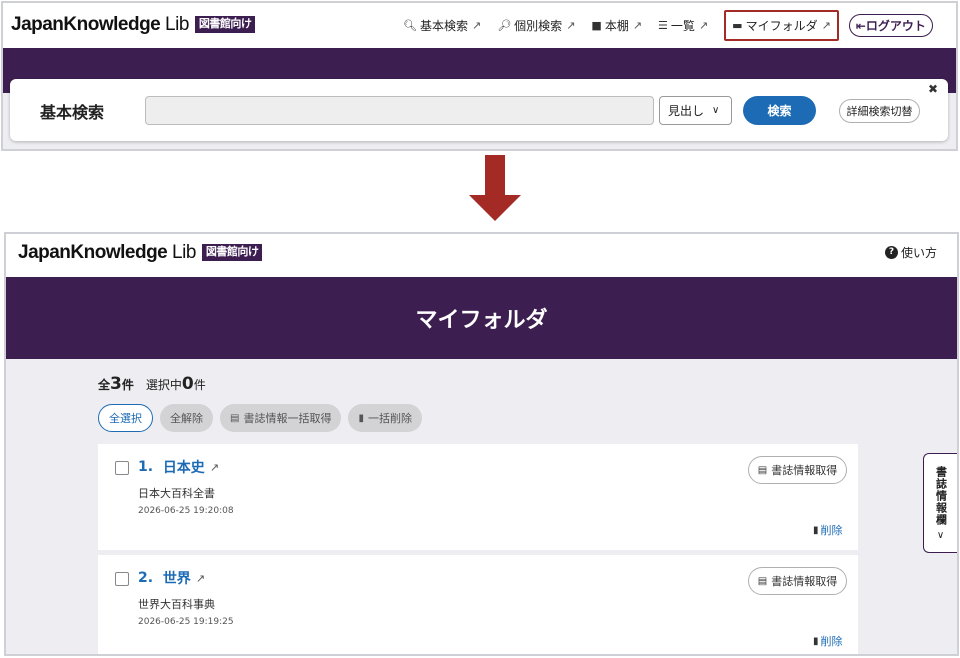 This screenshot has width=960, height=658. What do you see at coordinates (186, 511) in the screenshot?
I see `item-date: 2026-06-25 19:20:08` at bounding box center [186, 511].